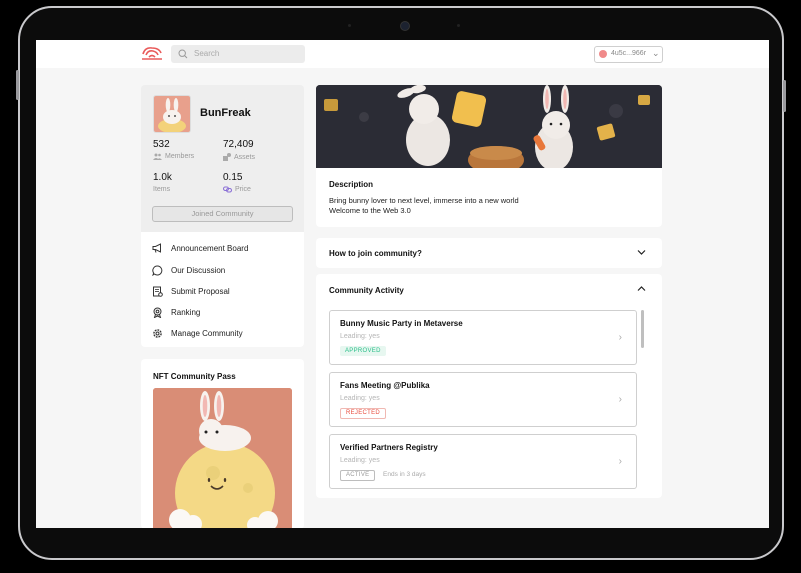 Image resolution: width=801 pixels, height=573 pixels. I want to click on members-label: Members, so click(180, 156).